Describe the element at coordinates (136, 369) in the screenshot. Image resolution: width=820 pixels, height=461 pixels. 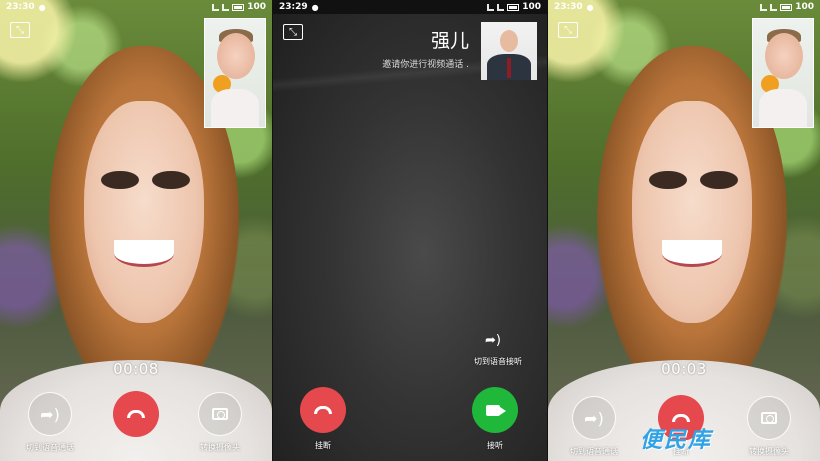
I see `call-timer: 00:08` at that location.